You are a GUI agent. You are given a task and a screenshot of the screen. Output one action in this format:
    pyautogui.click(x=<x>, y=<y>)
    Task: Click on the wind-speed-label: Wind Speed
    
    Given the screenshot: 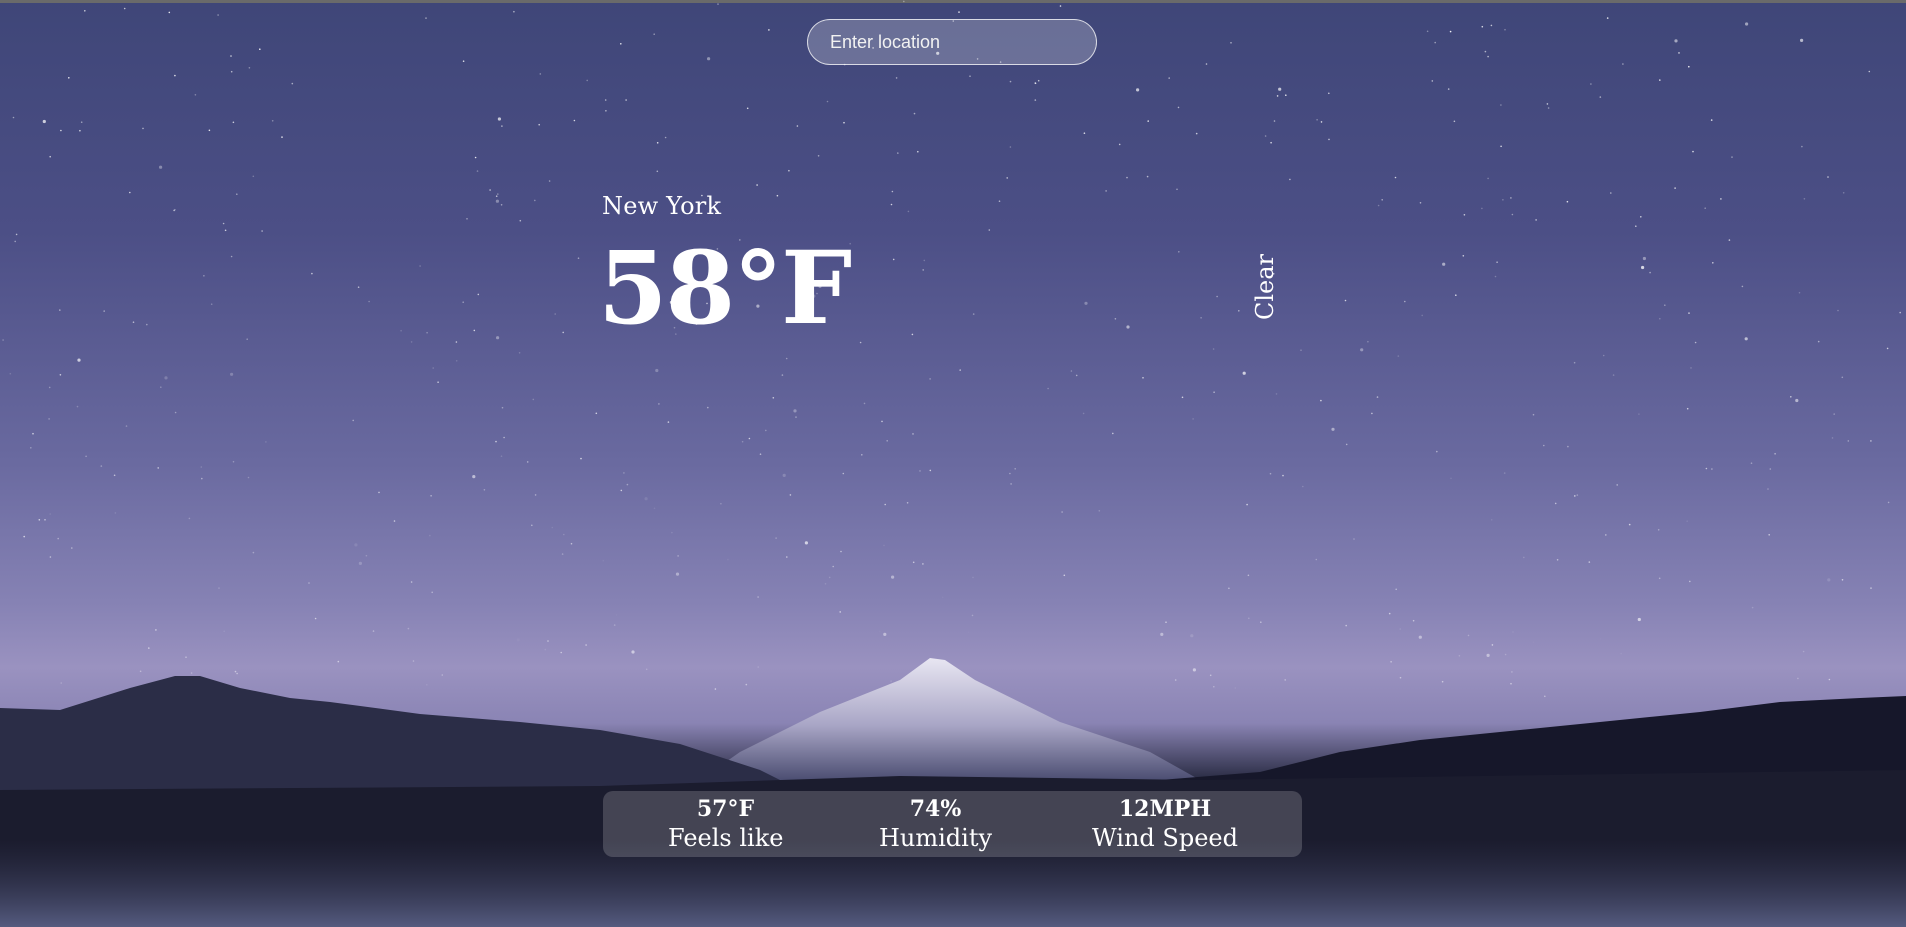 What is the action you would take?
    pyautogui.click(x=1165, y=838)
    